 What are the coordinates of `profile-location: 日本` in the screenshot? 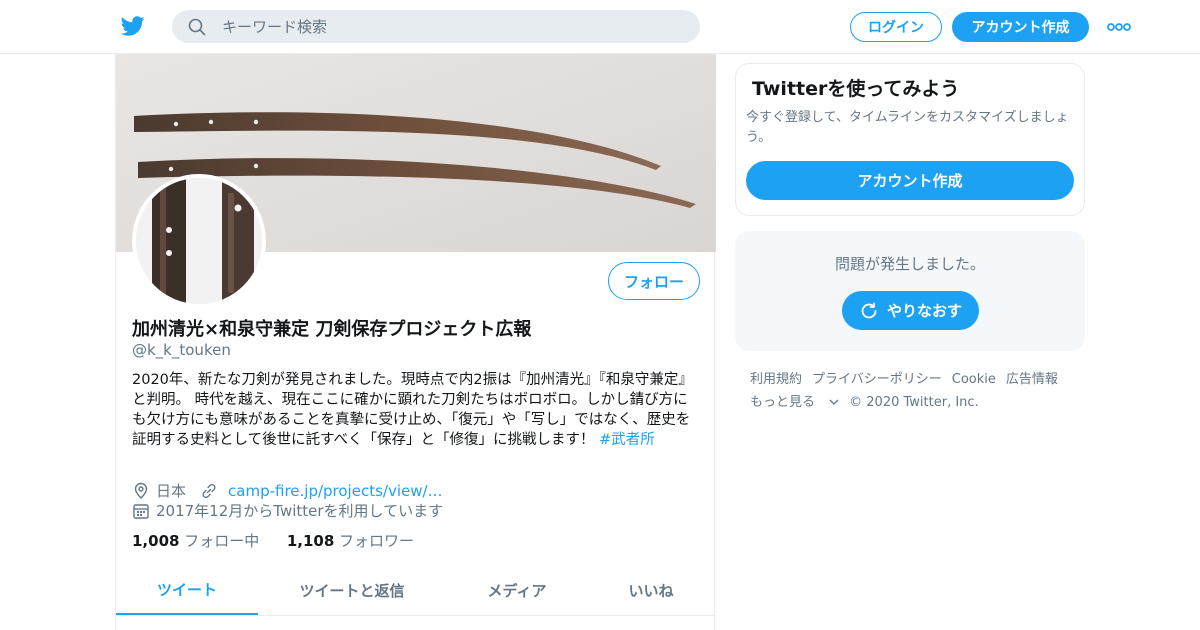 It's located at (171, 491).